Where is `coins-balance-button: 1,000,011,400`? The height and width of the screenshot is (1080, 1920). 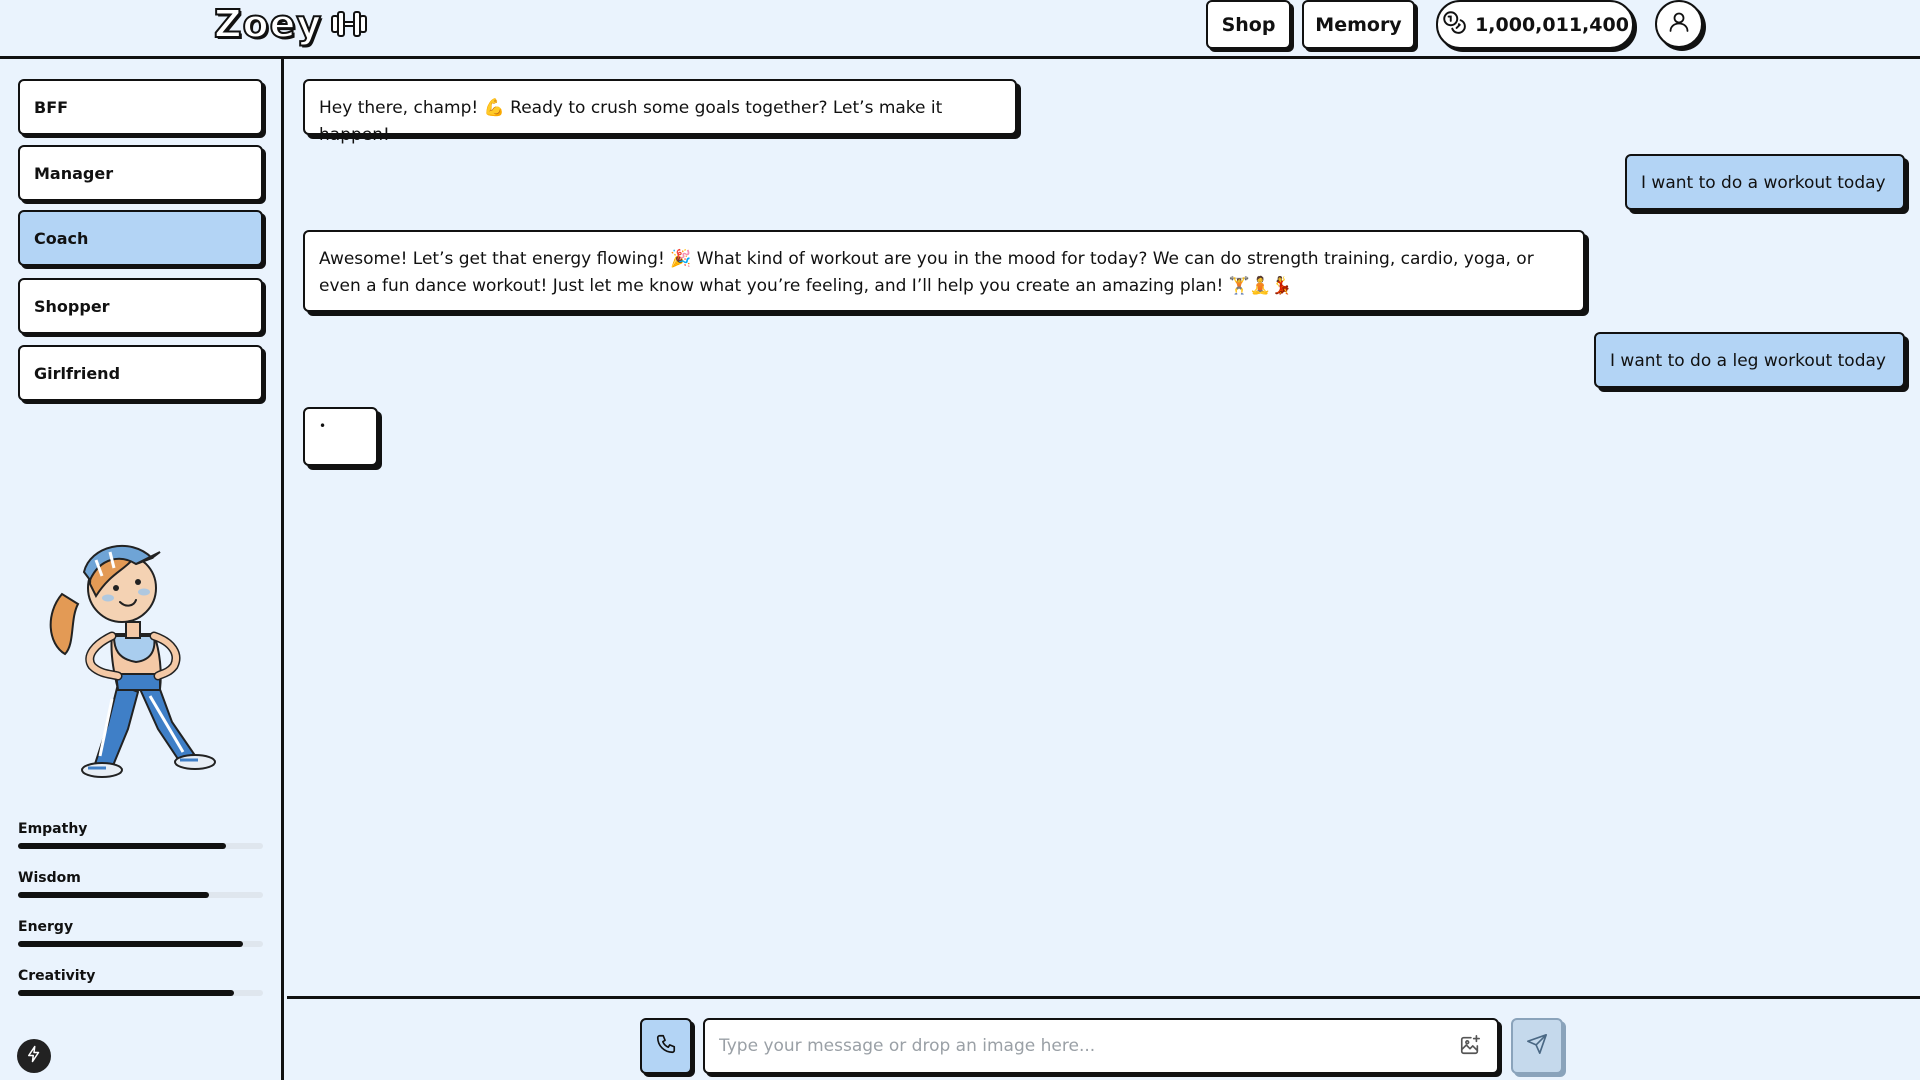 coins-balance-button: 1,000,011,400 is located at coordinates (1535, 24).